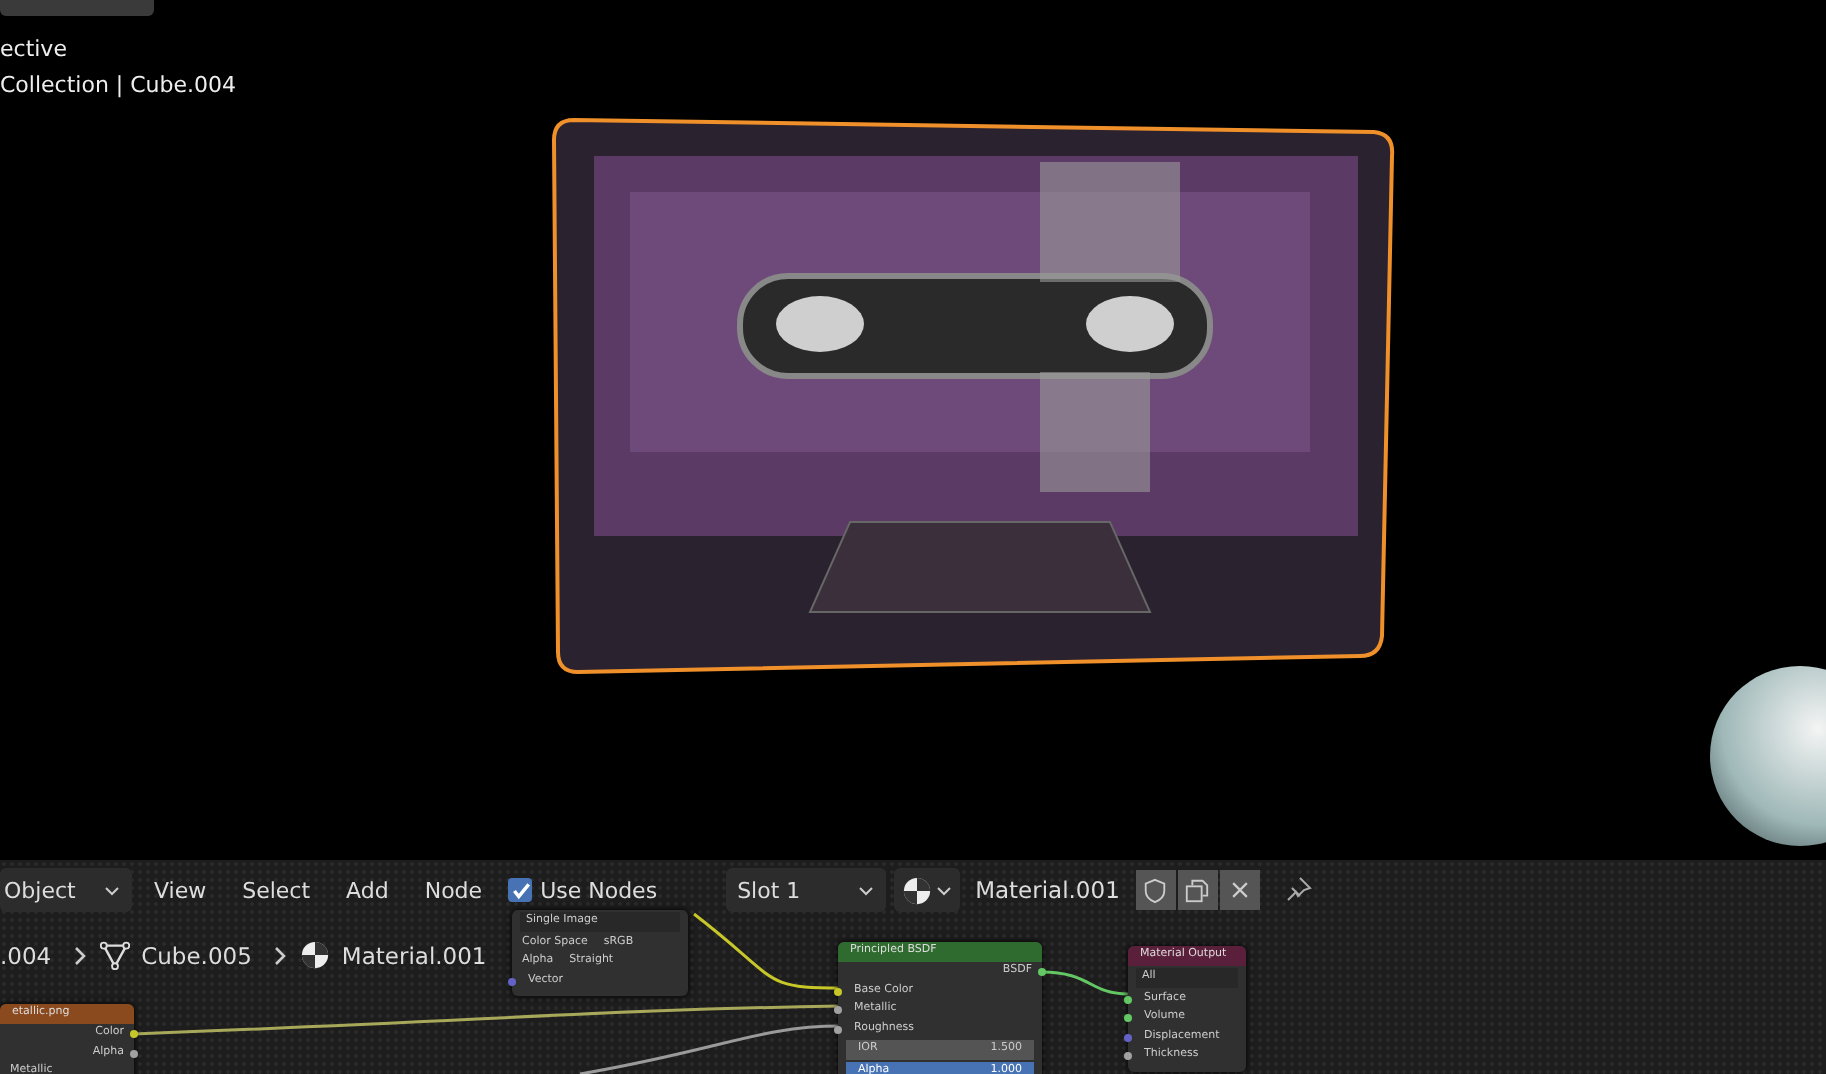 This screenshot has width=1826, height=1074. I want to click on viewport-context-text: Collection | Cube.004, so click(118, 85).